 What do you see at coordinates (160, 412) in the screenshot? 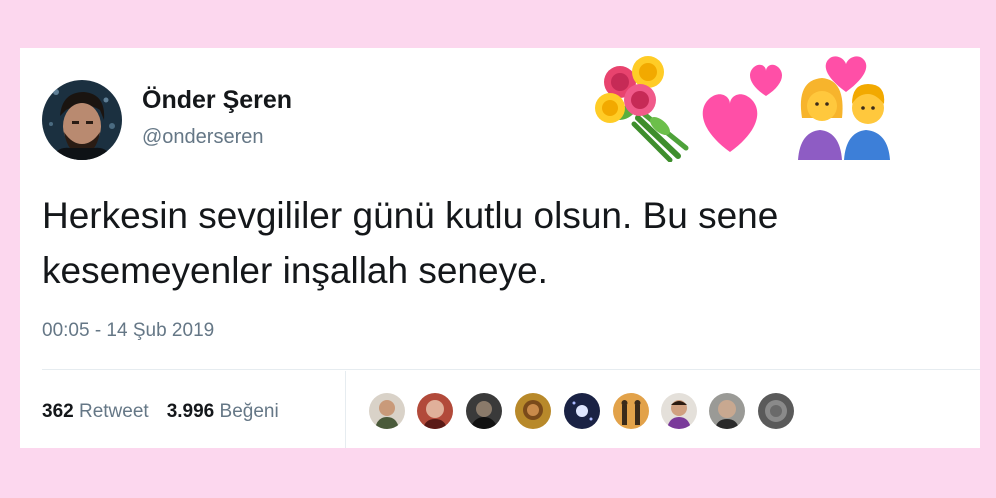
I see `engagement-stats: 362 Retweet 3.996 Beğeni` at bounding box center [160, 412].